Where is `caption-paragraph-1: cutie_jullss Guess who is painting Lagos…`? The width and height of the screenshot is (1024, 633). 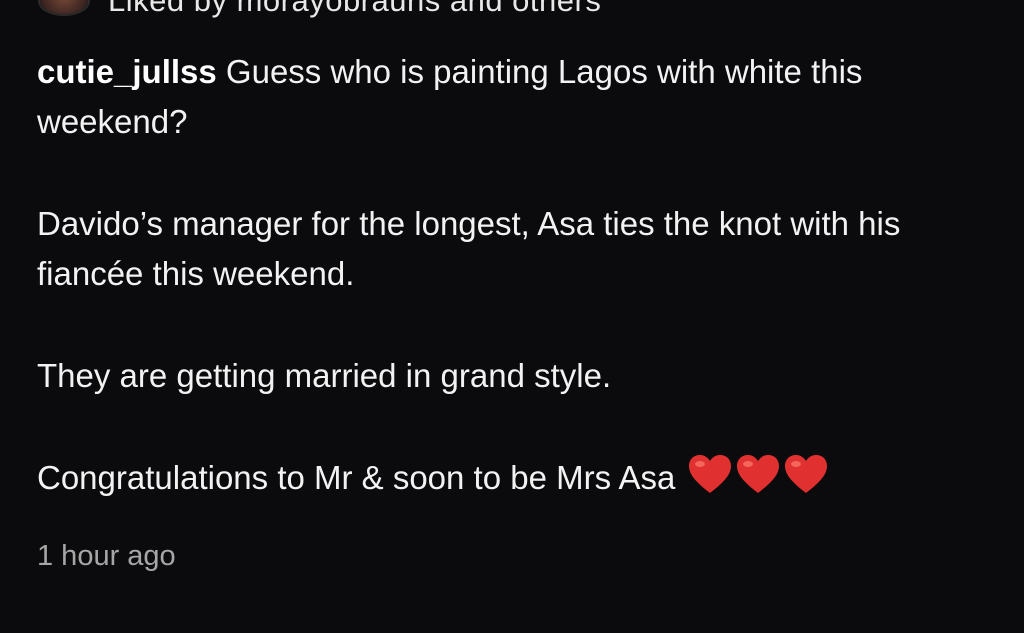 caption-paragraph-1: cutie_jullss Guess who is painting Lagos… is located at coordinates (512, 97).